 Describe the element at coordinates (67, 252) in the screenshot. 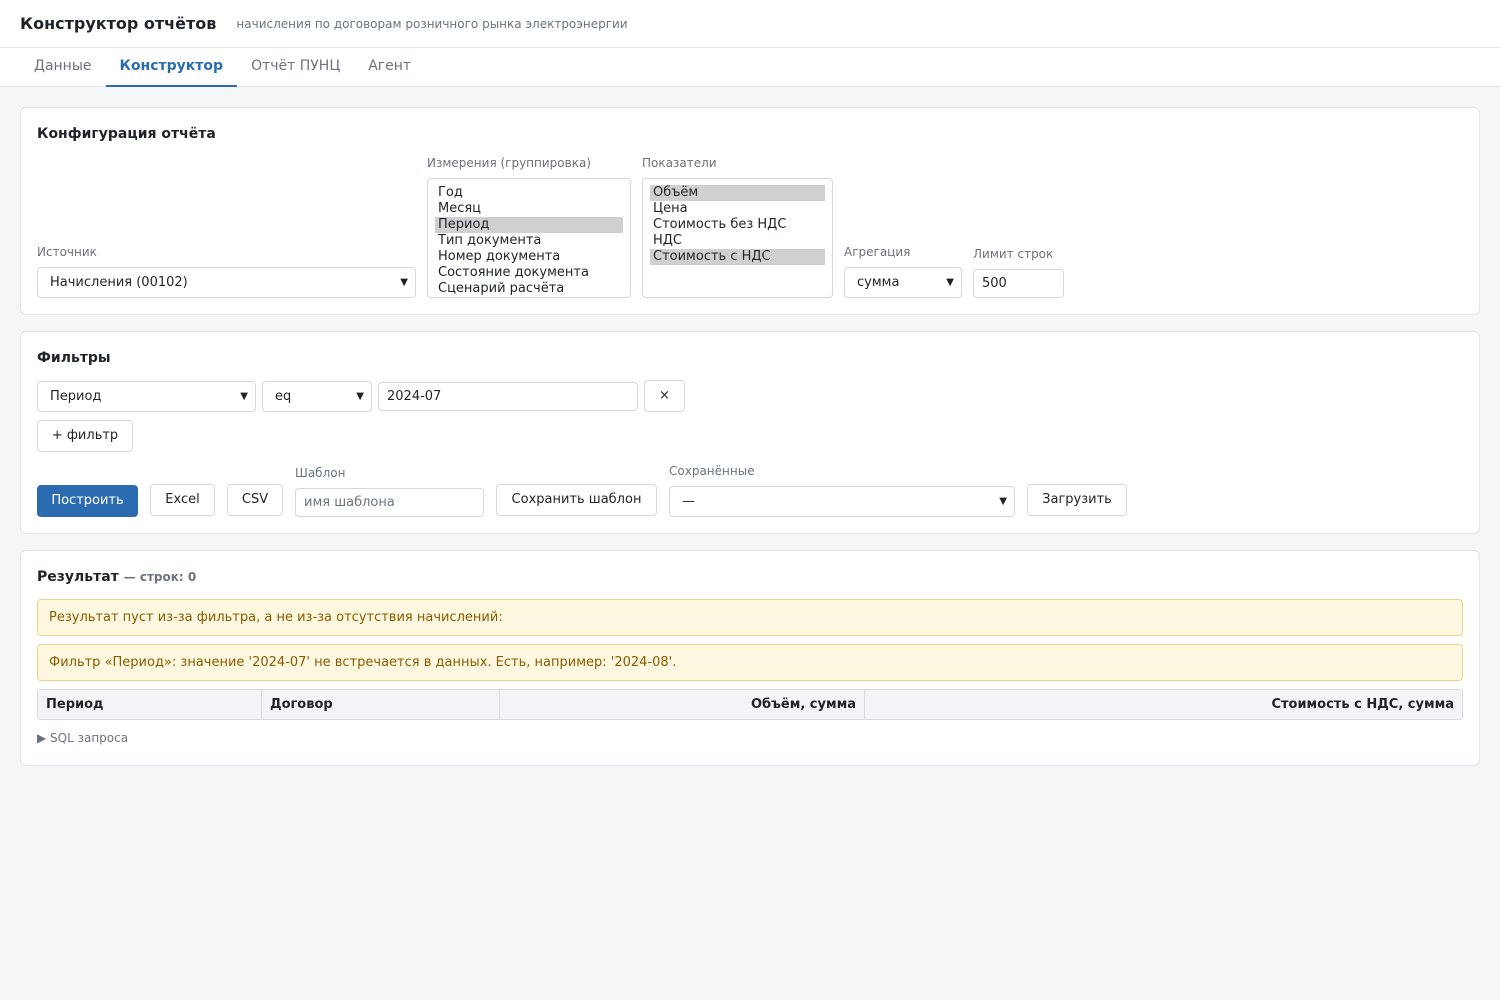

I see `source-label: Источник` at that location.